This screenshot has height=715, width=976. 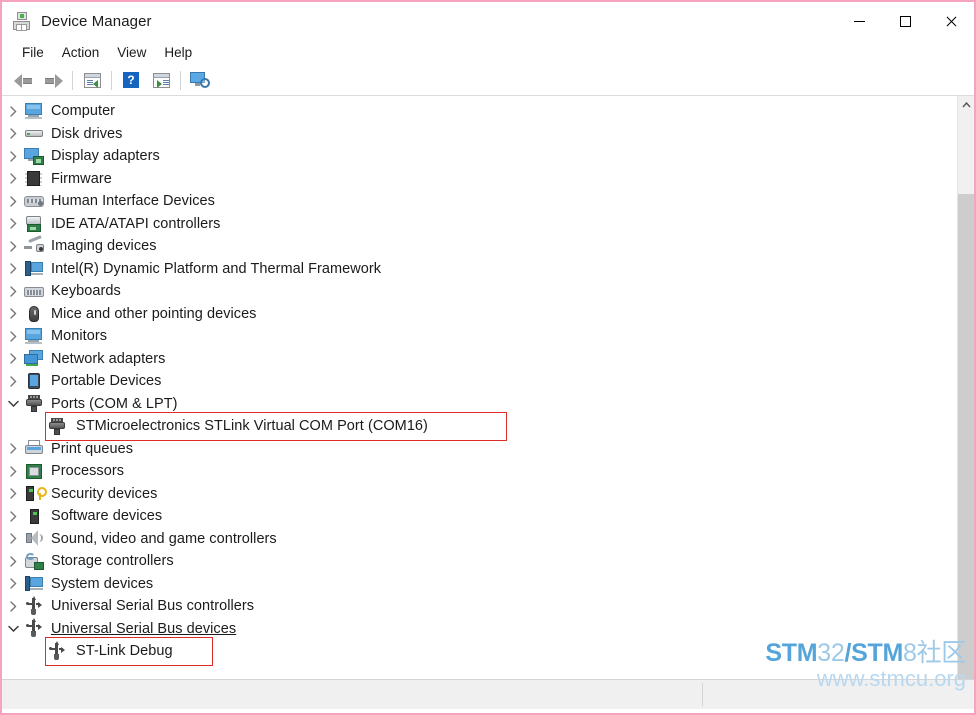 I want to click on tree-item-label: System devices, so click(x=102, y=583).